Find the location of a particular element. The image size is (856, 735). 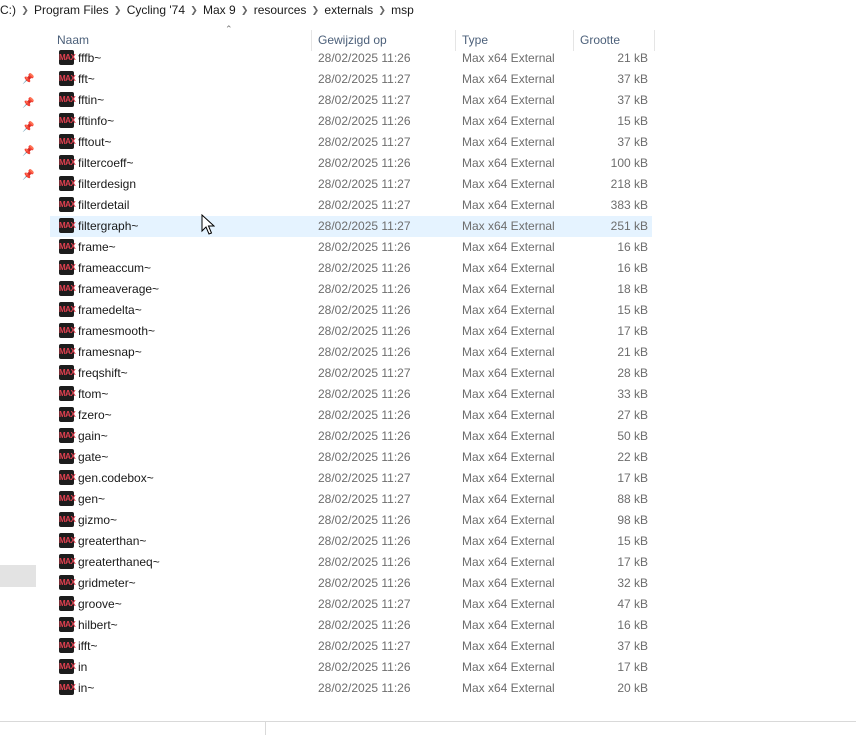

file-name: greaterthaneq~ is located at coordinates (119, 562).